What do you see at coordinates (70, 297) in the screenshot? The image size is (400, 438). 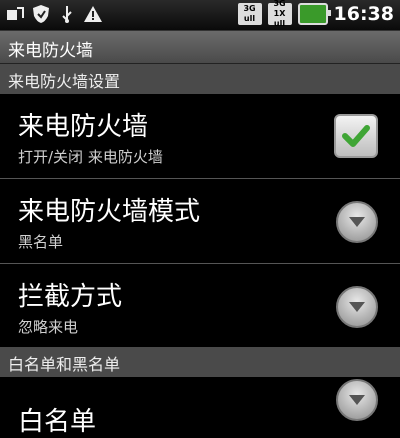 I see `pref-title: 拦截方式` at bounding box center [70, 297].